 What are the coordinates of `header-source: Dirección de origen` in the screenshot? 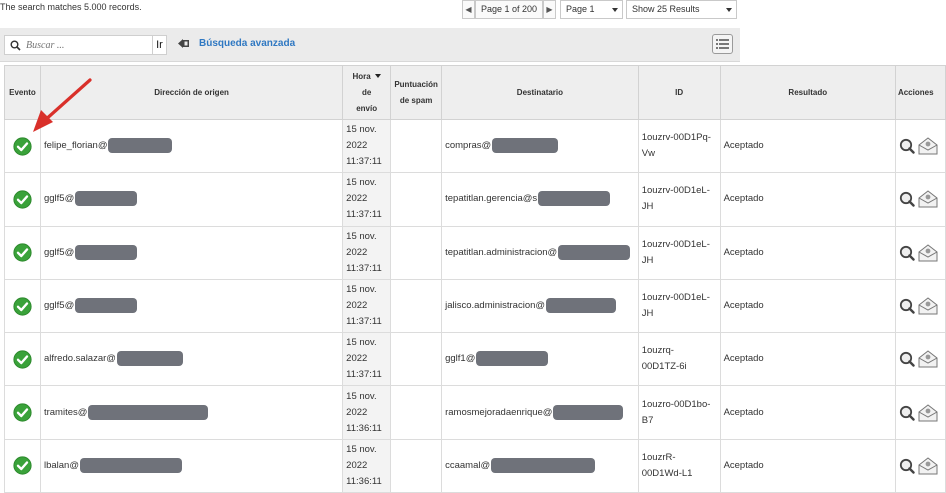 It's located at (191, 92).